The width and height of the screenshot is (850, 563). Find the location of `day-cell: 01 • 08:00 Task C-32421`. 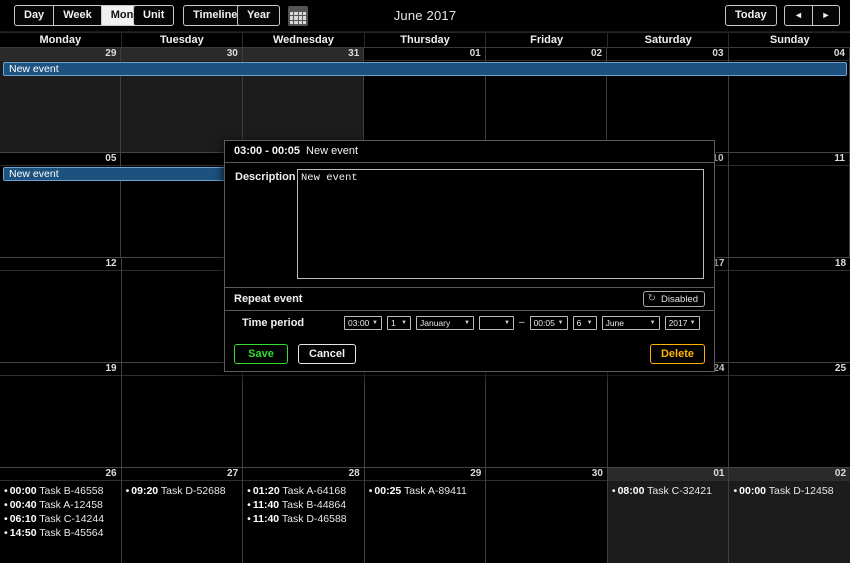

day-cell: 01 • 08:00 Task C-32421 is located at coordinates (668, 515).